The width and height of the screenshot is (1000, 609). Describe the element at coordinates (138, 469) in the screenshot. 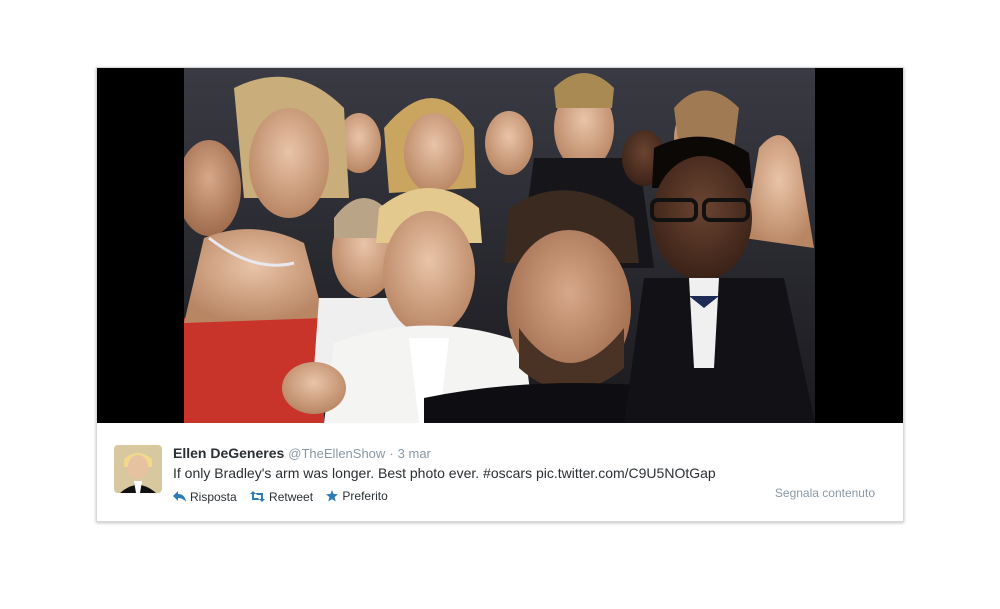

I see `avatar` at that location.